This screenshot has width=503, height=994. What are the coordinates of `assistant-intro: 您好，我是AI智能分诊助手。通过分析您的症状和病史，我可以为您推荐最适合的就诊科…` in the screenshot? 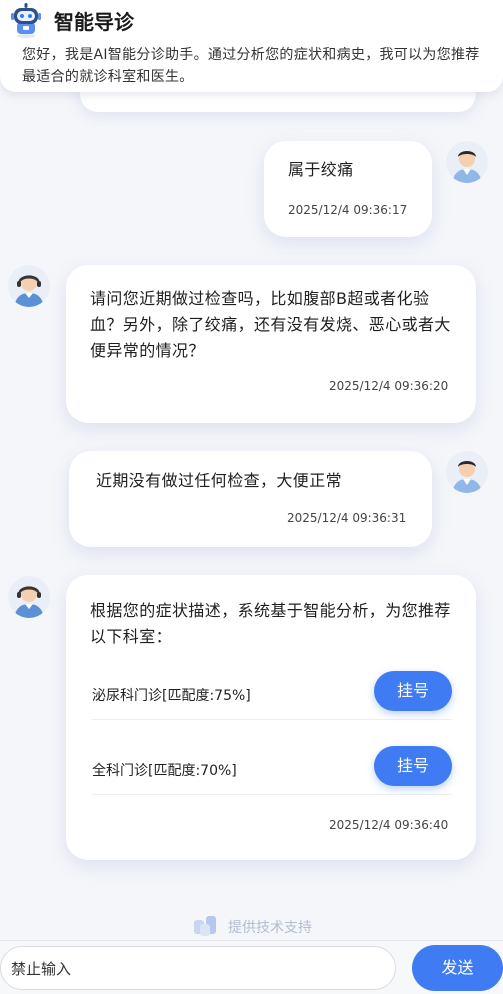 It's located at (251, 66).